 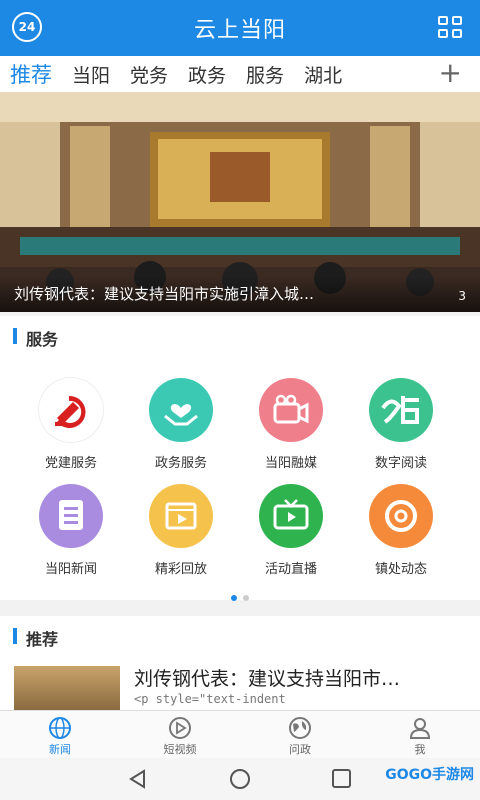 I want to click on services-header: 服务, so click(x=240, y=336).